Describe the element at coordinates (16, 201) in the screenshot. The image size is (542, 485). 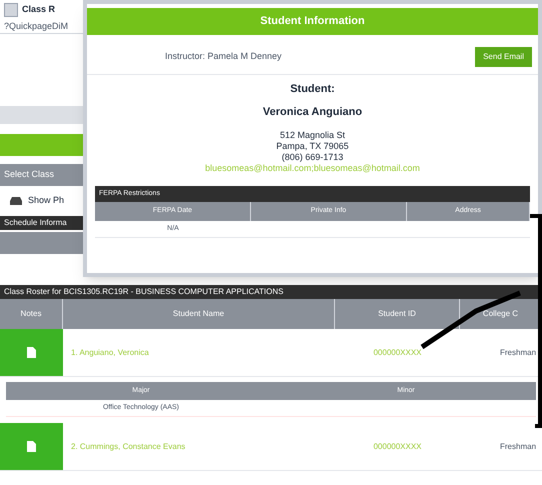
I see `car-icon` at that location.